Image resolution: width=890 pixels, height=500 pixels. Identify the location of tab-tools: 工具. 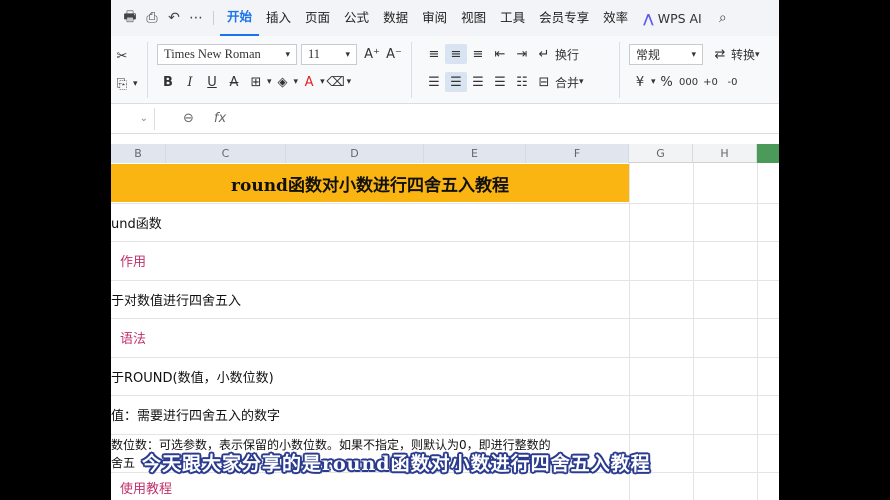
(512, 18).